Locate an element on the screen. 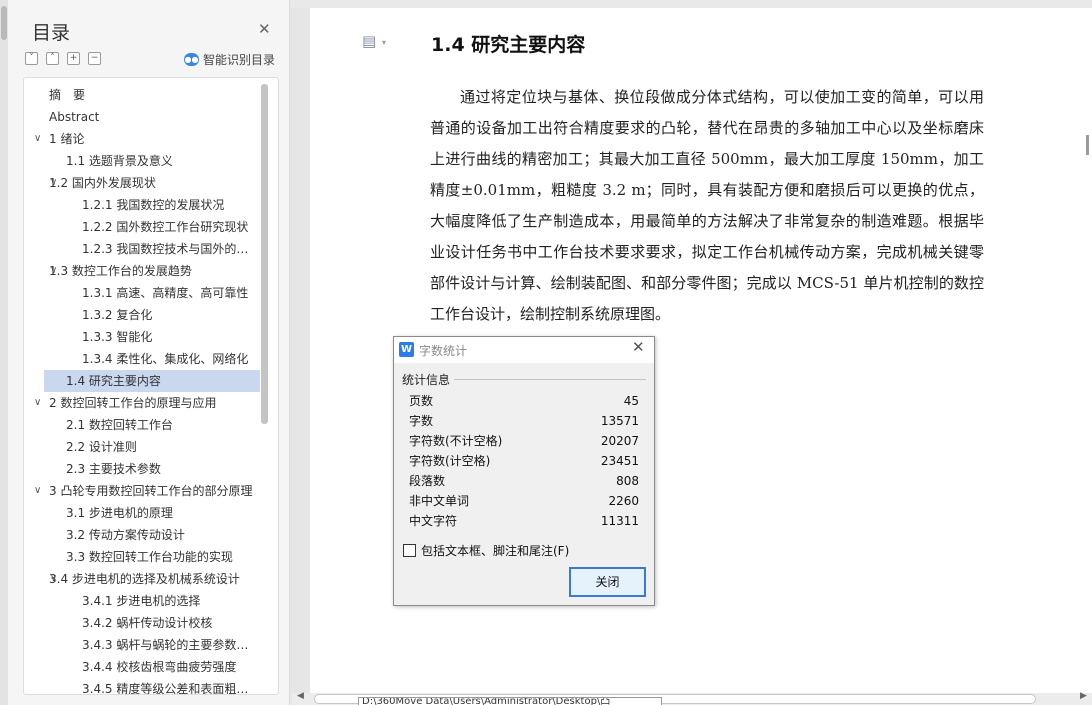 Image resolution: width=1092 pixels, height=705 pixels. stat-row: 字符数(计空格) 23451 is located at coordinates (524, 461).